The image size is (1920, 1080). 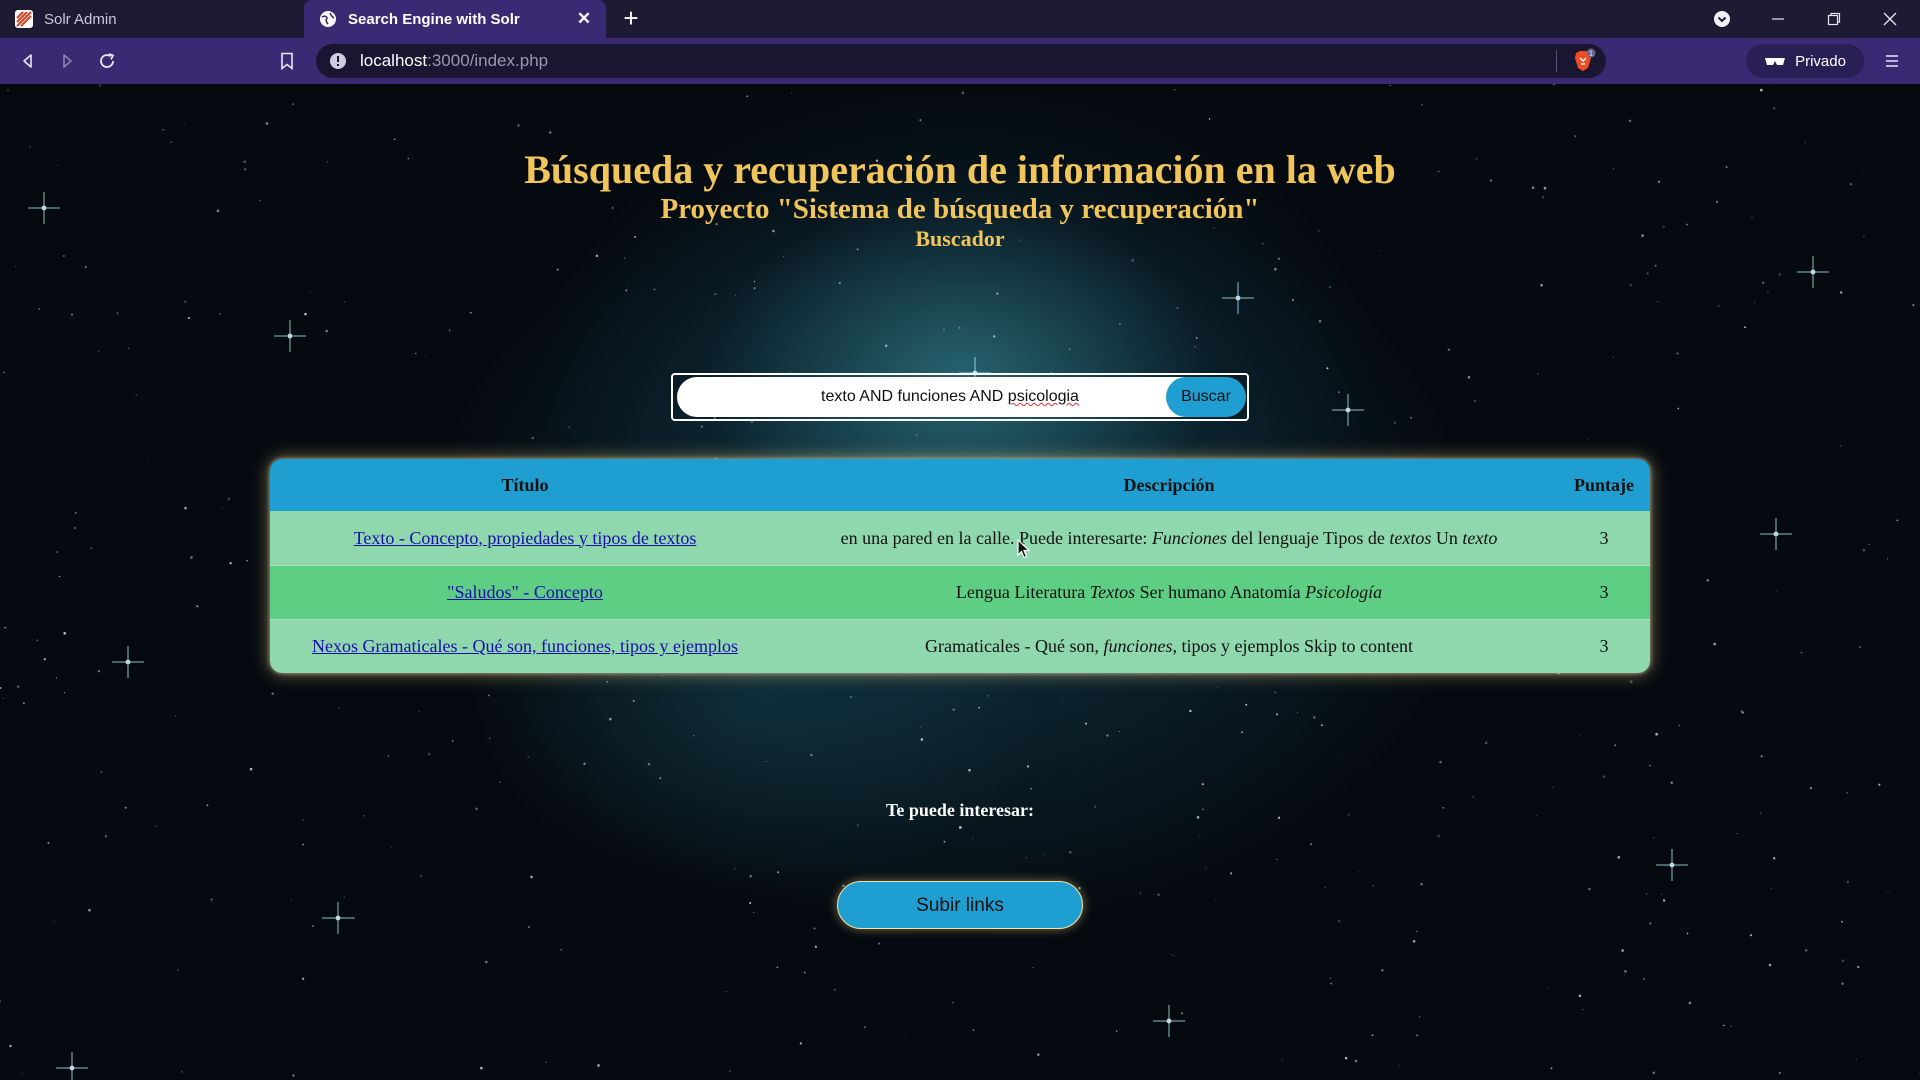 I want to click on close-icon, so click(x=1890, y=19).